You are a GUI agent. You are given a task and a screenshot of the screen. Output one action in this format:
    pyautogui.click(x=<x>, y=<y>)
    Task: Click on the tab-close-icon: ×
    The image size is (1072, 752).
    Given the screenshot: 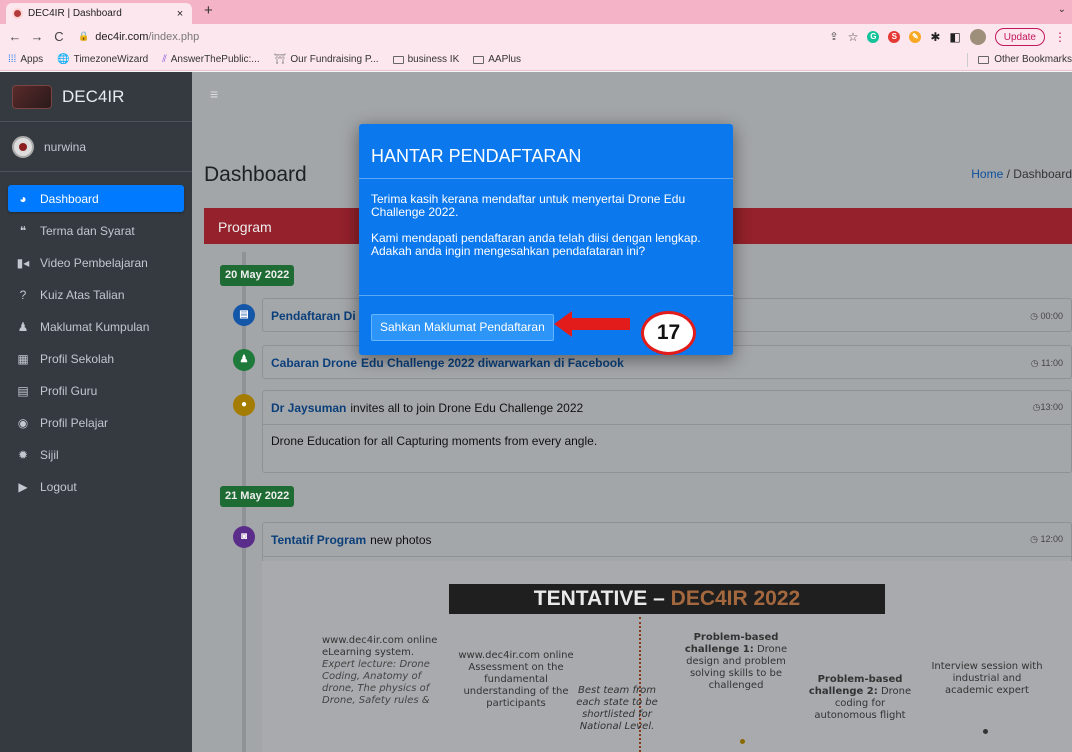 What is the action you would take?
    pyautogui.click(x=180, y=14)
    